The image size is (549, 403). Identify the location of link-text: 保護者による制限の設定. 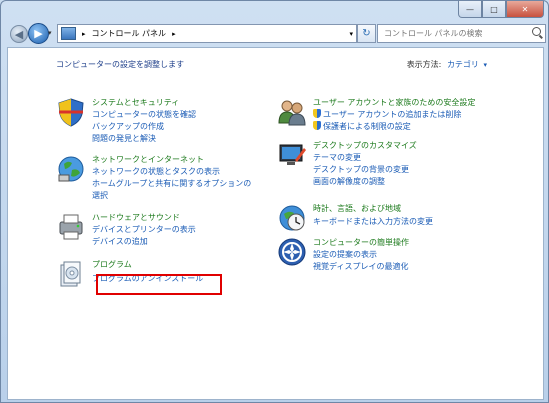
(367, 126).